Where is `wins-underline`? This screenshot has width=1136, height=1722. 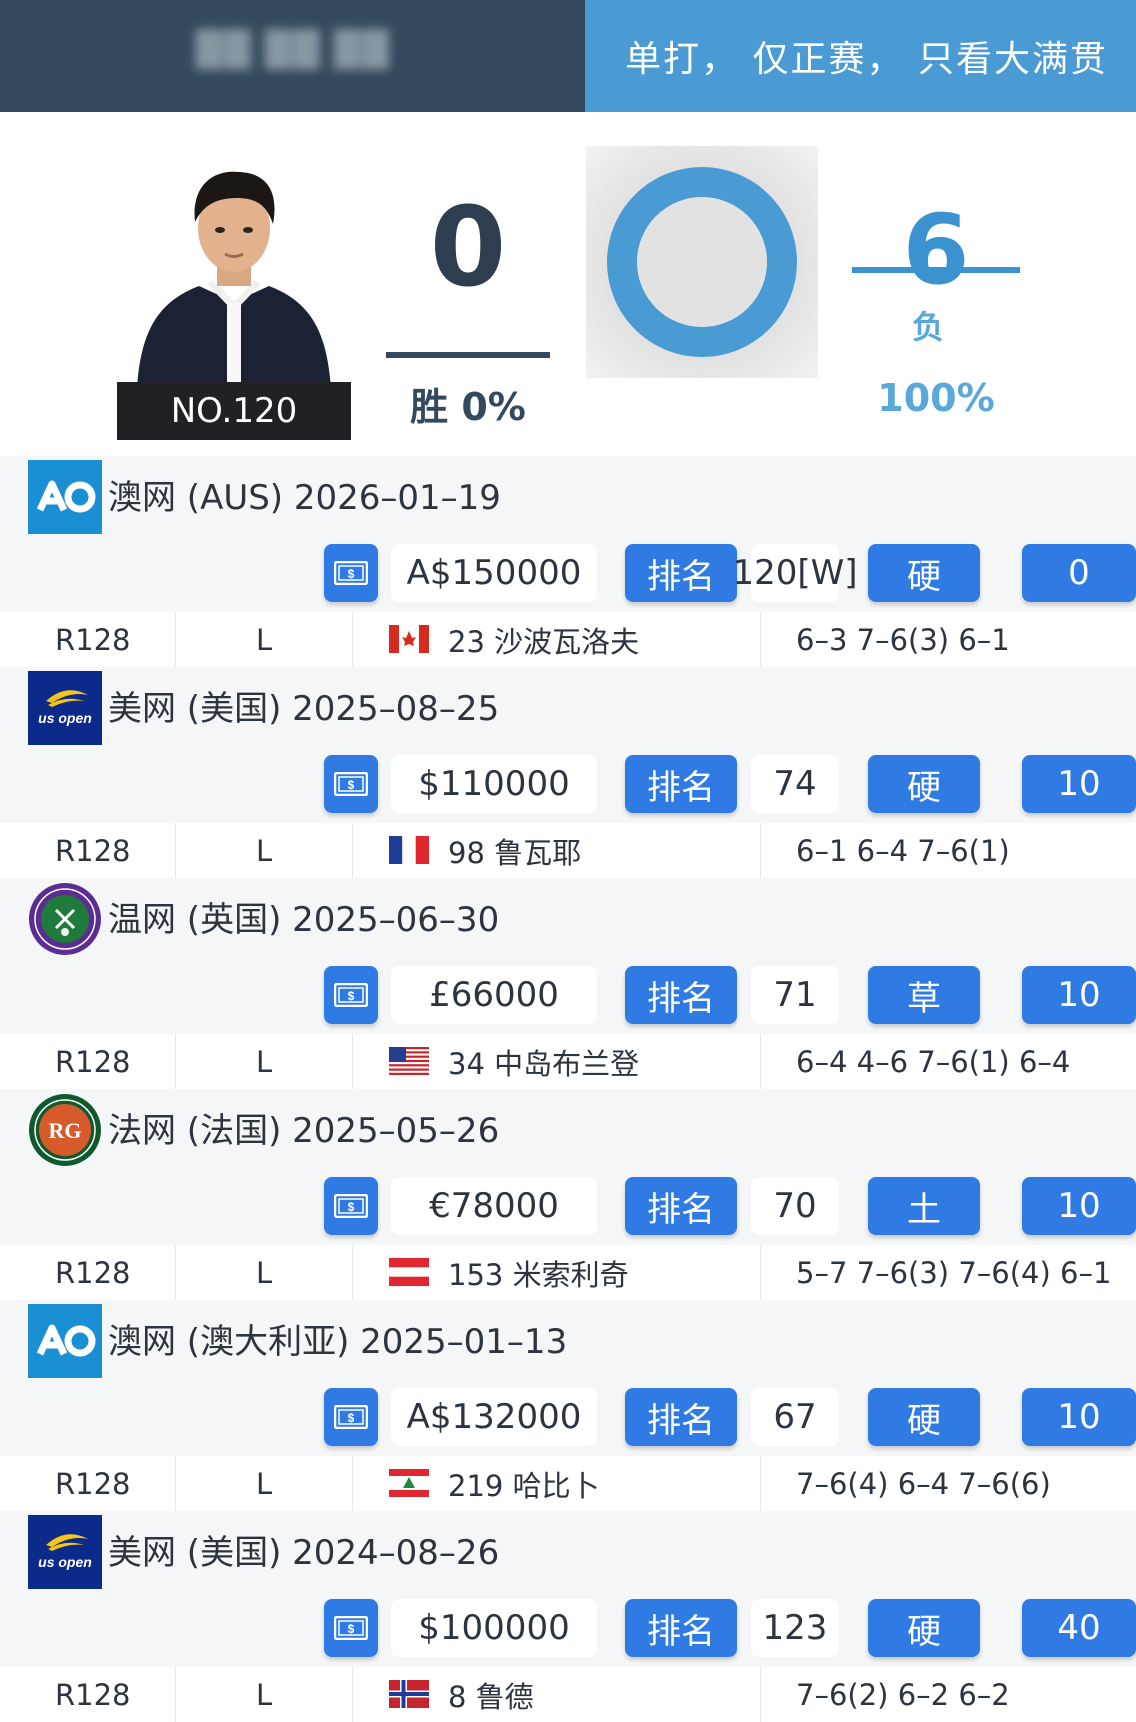 wins-underline is located at coordinates (468, 355).